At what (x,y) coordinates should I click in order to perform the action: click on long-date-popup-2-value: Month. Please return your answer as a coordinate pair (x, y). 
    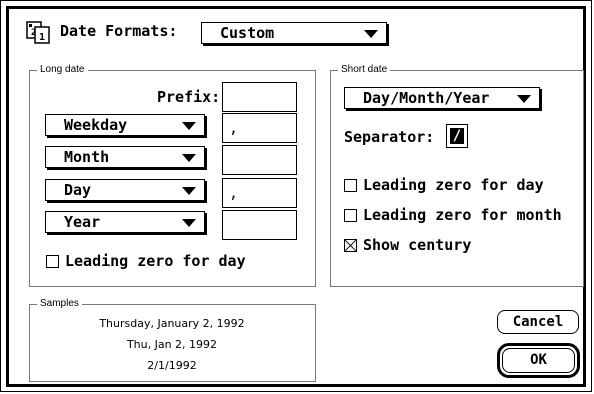
    Looking at the image, I should click on (87, 157).